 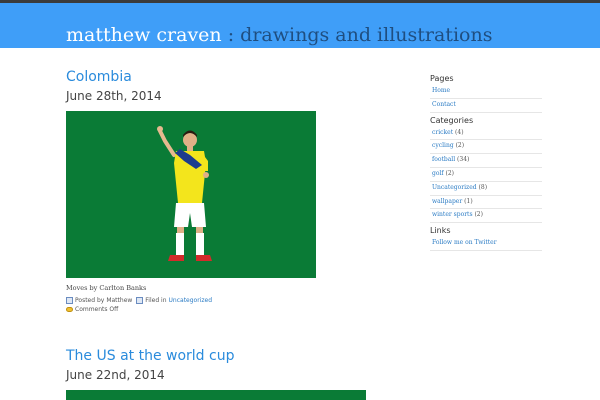 I want to click on category-label: cycling, so click(x=443, y=145).